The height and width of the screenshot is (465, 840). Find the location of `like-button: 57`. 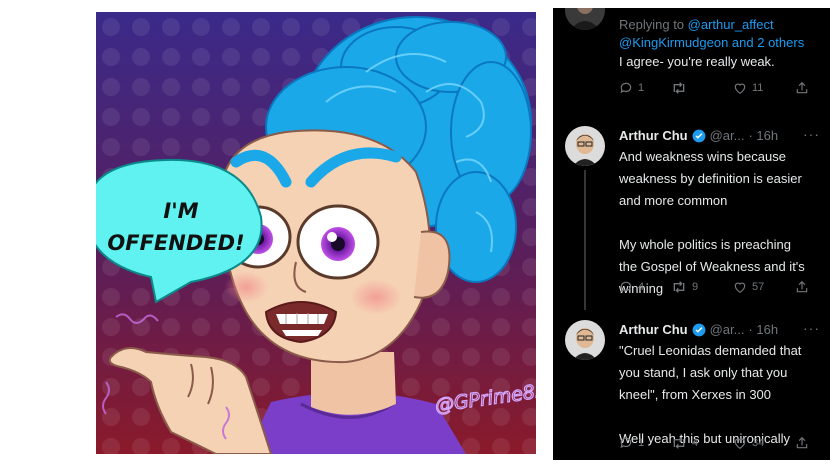

like-button: 57 is located at coordinates (748, 287).